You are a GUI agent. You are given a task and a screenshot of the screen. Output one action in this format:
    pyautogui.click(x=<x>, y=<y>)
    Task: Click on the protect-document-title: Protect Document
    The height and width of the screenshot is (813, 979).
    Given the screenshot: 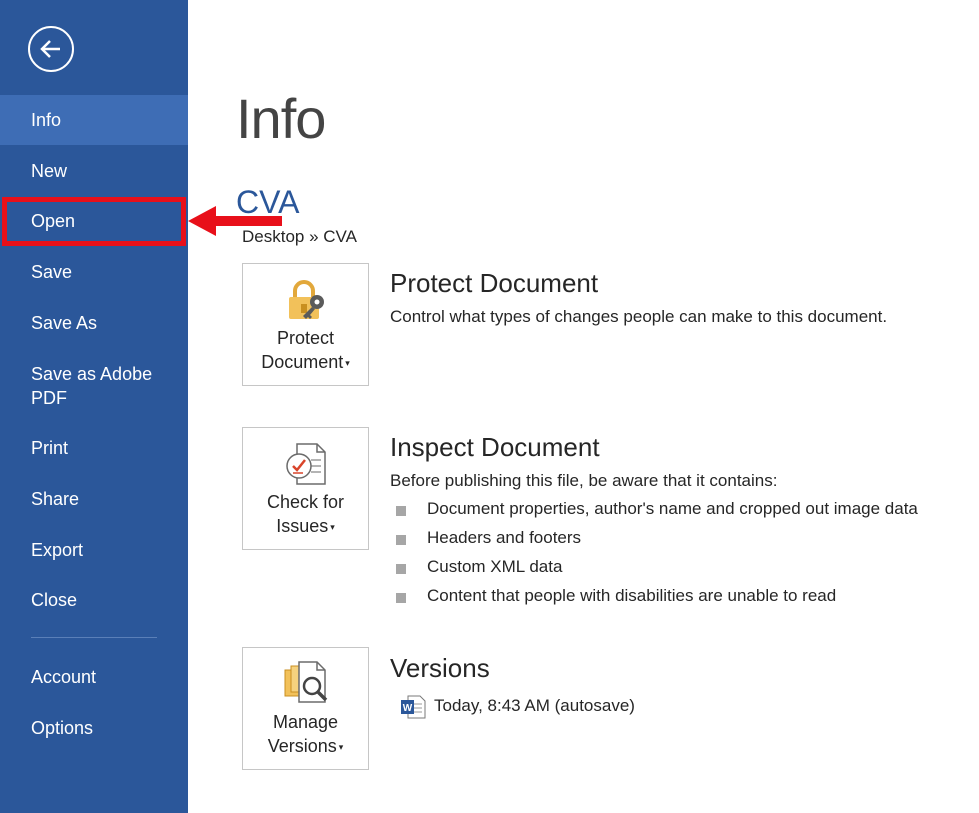 What is the action you would take?
    pyautogui.click(x=494, y=283)
    